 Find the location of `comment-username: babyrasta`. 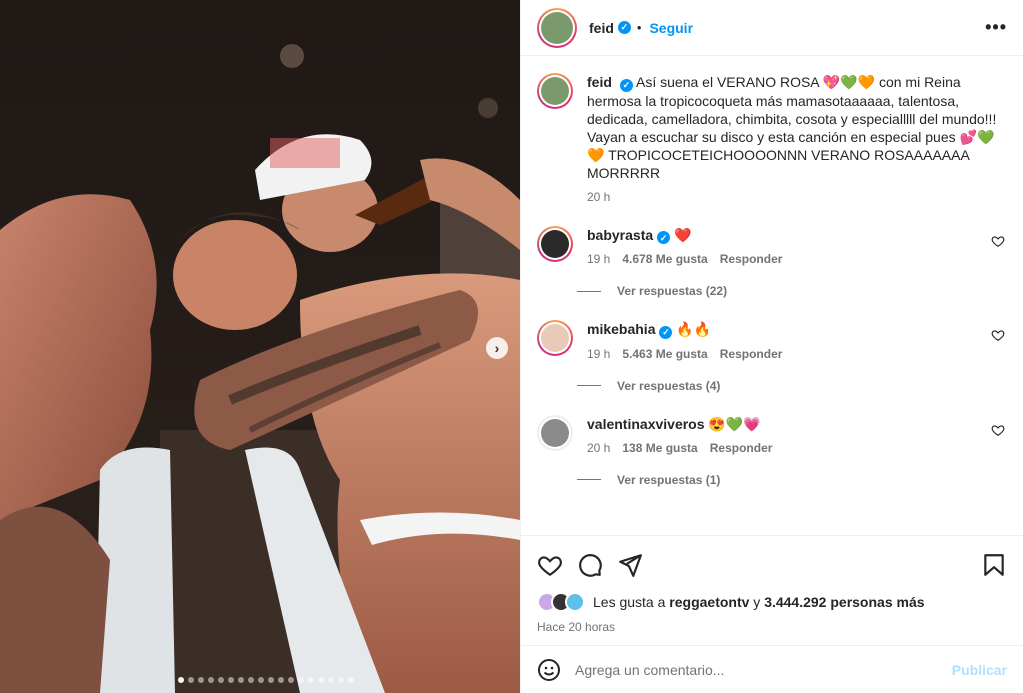

comment-username: babyrasta is located at coordinates (620, 235).